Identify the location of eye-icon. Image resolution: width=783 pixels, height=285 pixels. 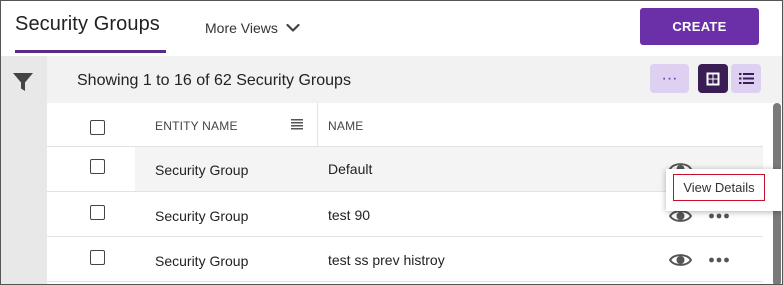
(680, 260).